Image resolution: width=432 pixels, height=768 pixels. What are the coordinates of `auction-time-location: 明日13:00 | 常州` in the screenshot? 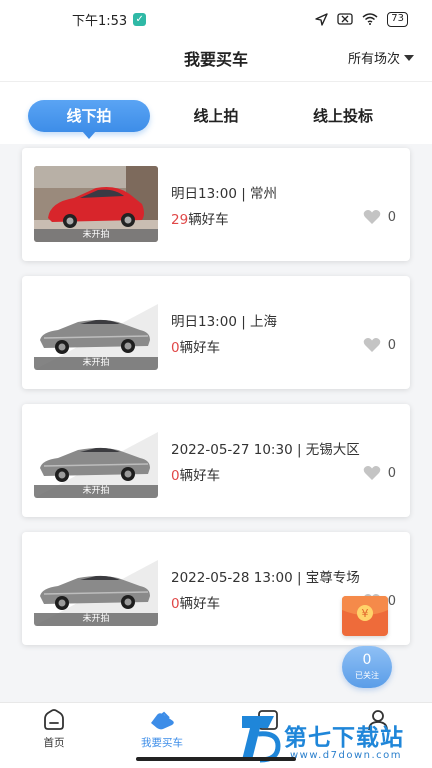 It's located at (224, 194).